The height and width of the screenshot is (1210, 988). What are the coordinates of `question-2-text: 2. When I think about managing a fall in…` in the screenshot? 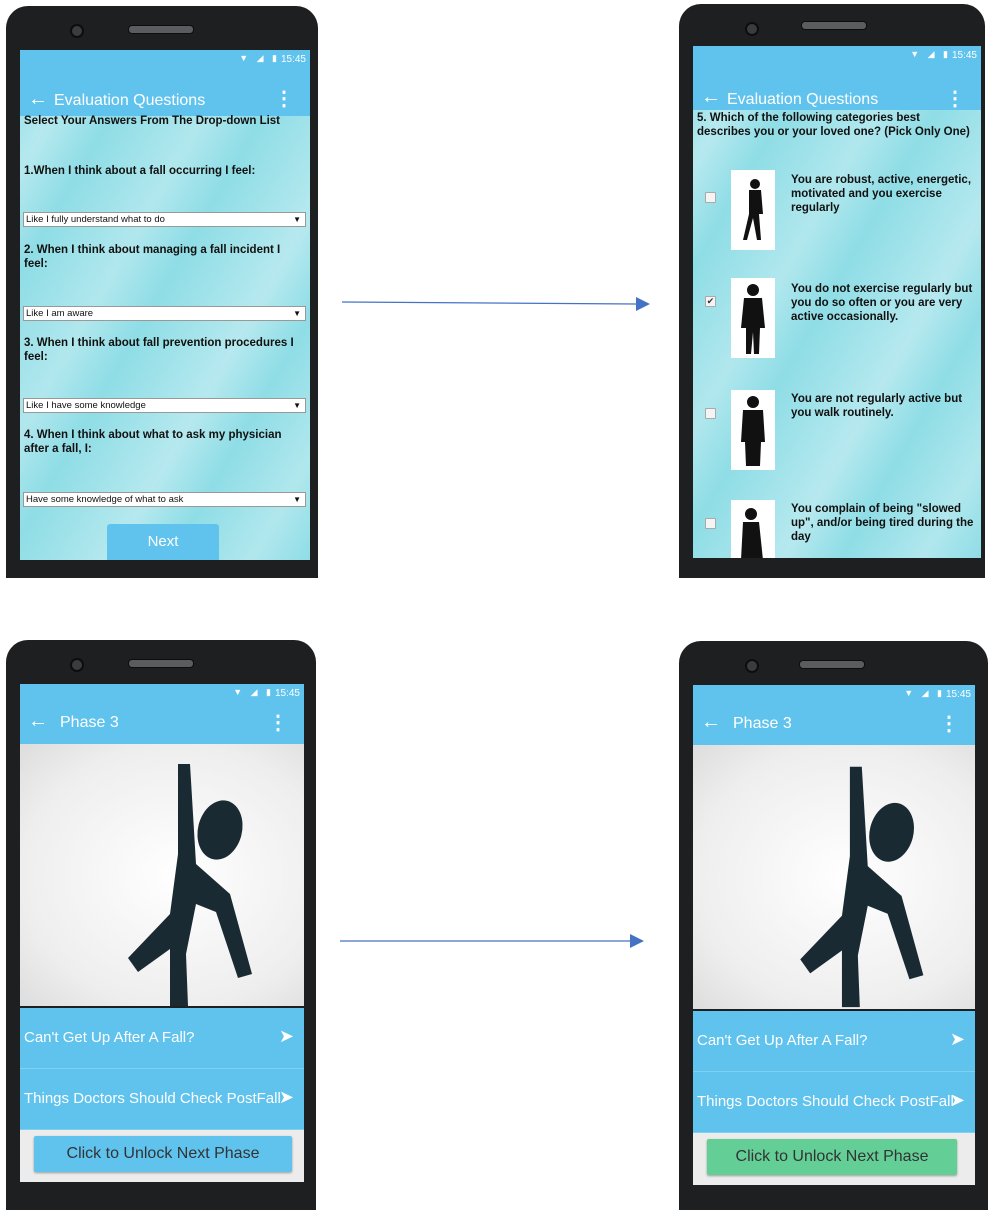 It's located at (152, 257).